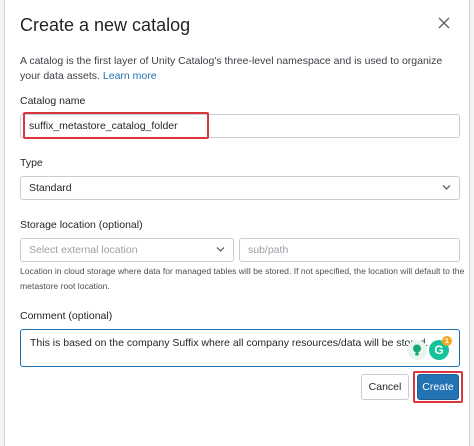 The image size is (474, 446). I want to click on learn-more-link: Learn more, so click(130, 76).